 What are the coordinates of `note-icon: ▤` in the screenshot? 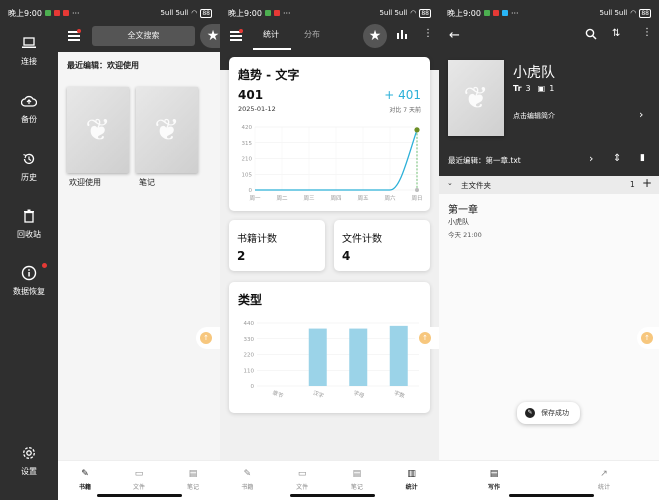 It's located at (193, 474).